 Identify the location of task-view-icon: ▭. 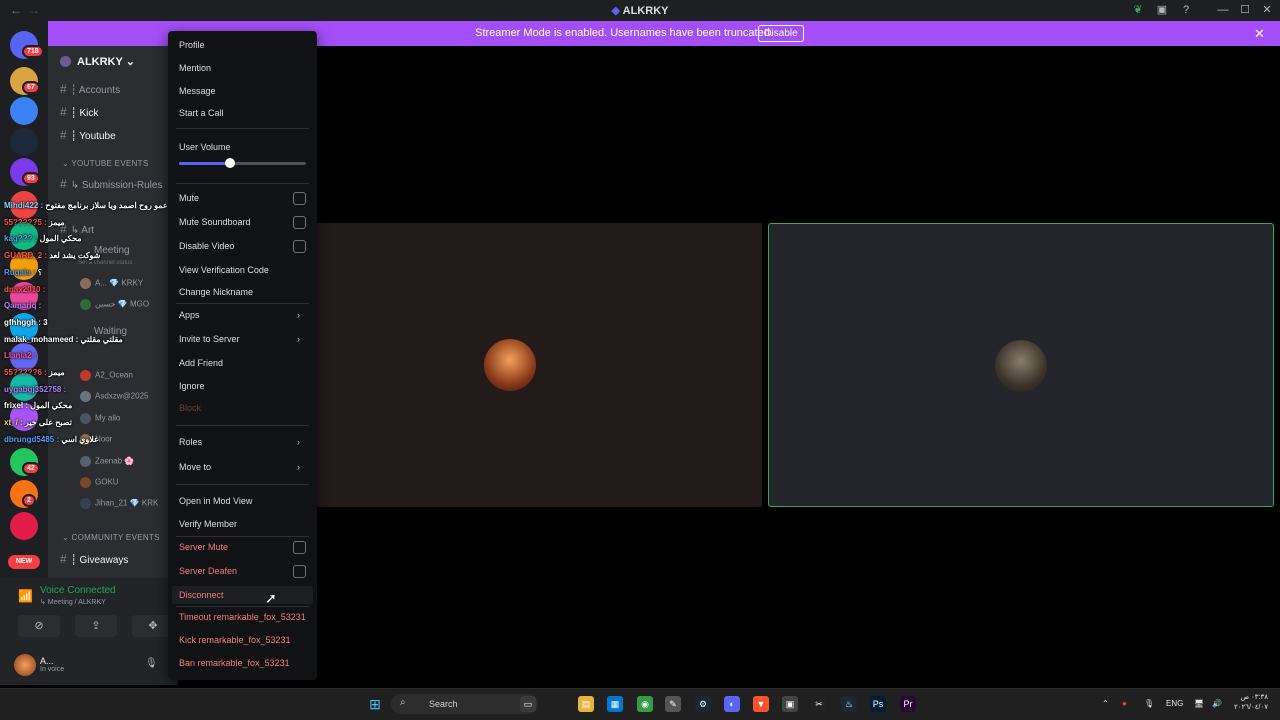
(528, 704).